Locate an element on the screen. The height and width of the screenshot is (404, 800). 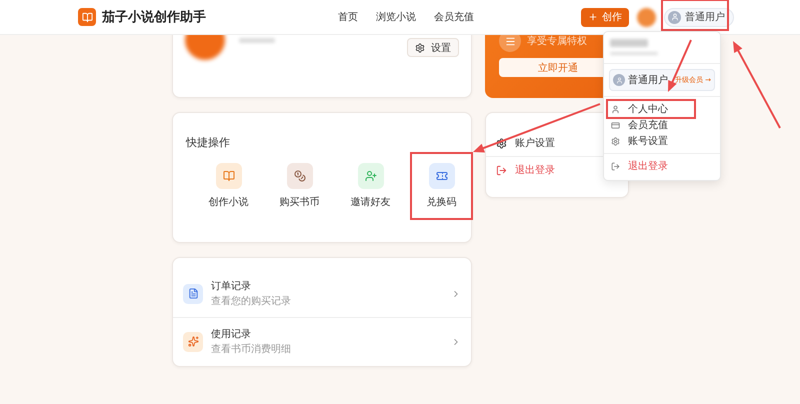
record-subtitle: 查看您的购买记录 is located at coordinates (251, 301).